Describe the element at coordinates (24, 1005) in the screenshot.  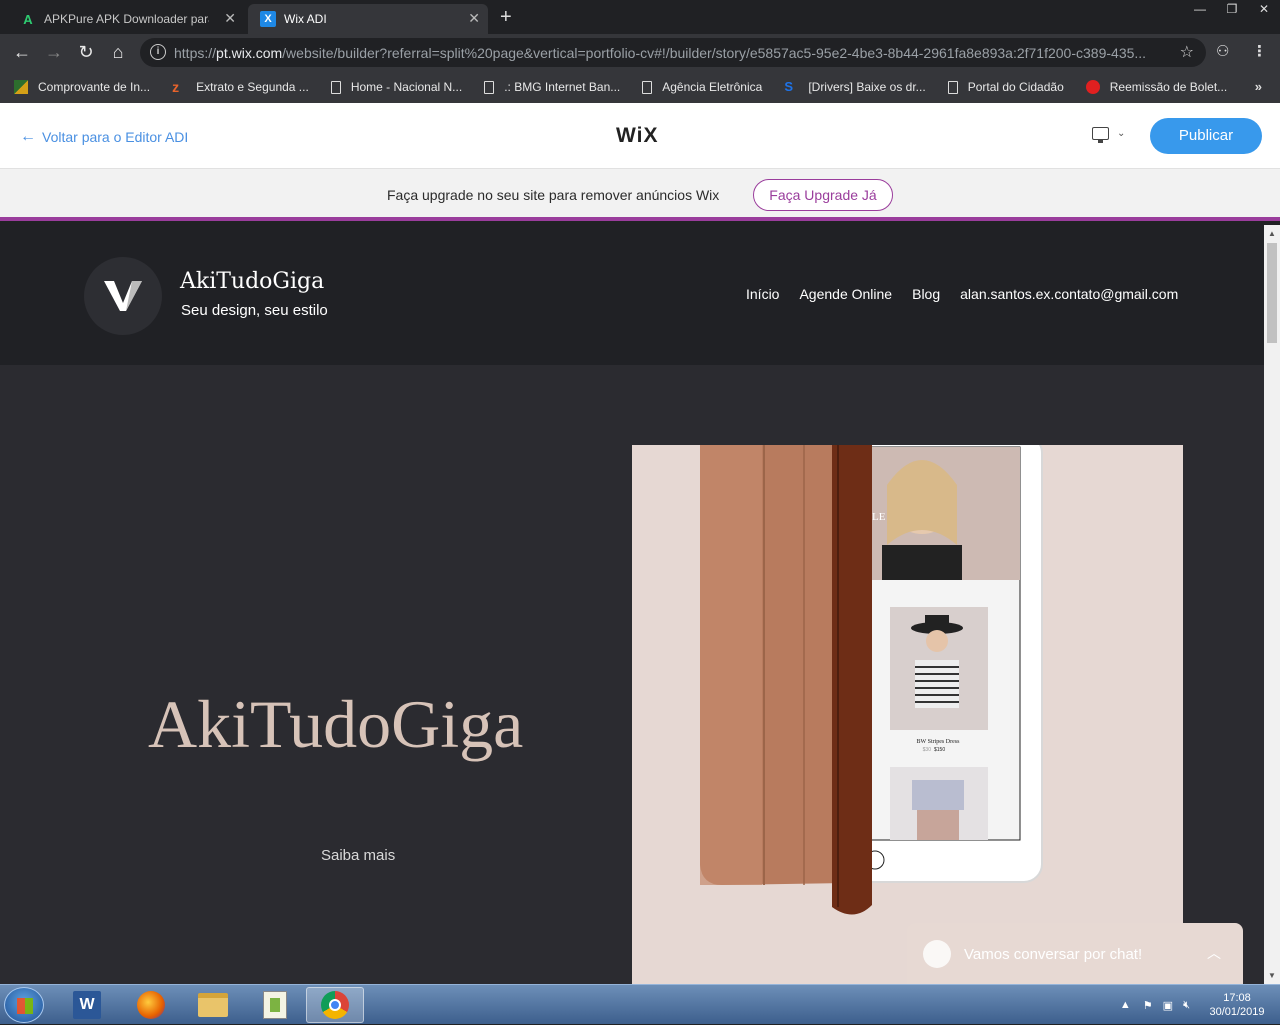
I see `start-button` at that location.